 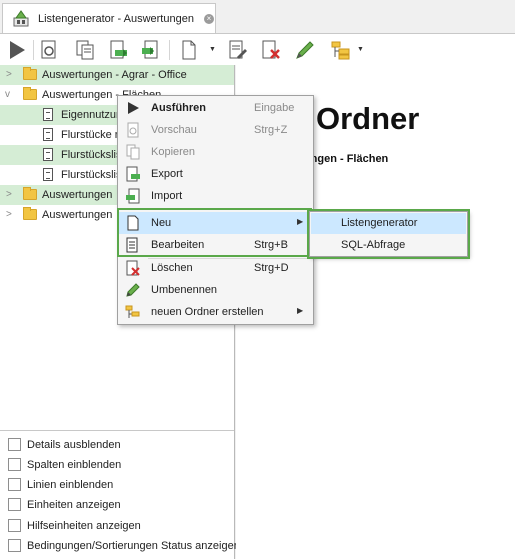 What do you see at coordinates (215, 245) in the screenshot?
I see `menu-item-bearbeiten: Bearbeiten Strg+B` at bounding box center [215, 245].